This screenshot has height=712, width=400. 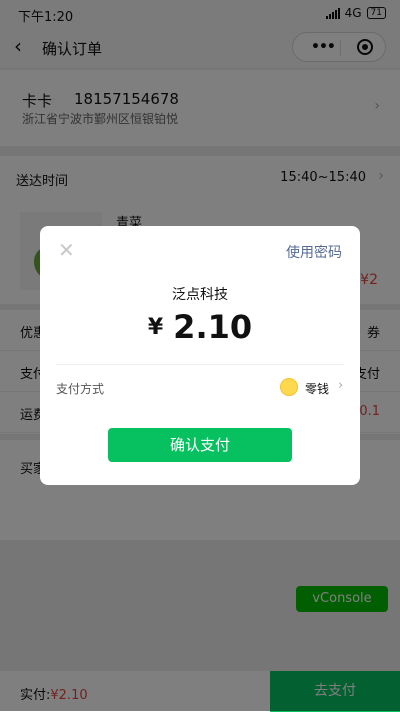 What do you see at coordinates (340, 385) in the screenshot?
I see `chevron-right-icon: ›` at bounding box center [340, 385].